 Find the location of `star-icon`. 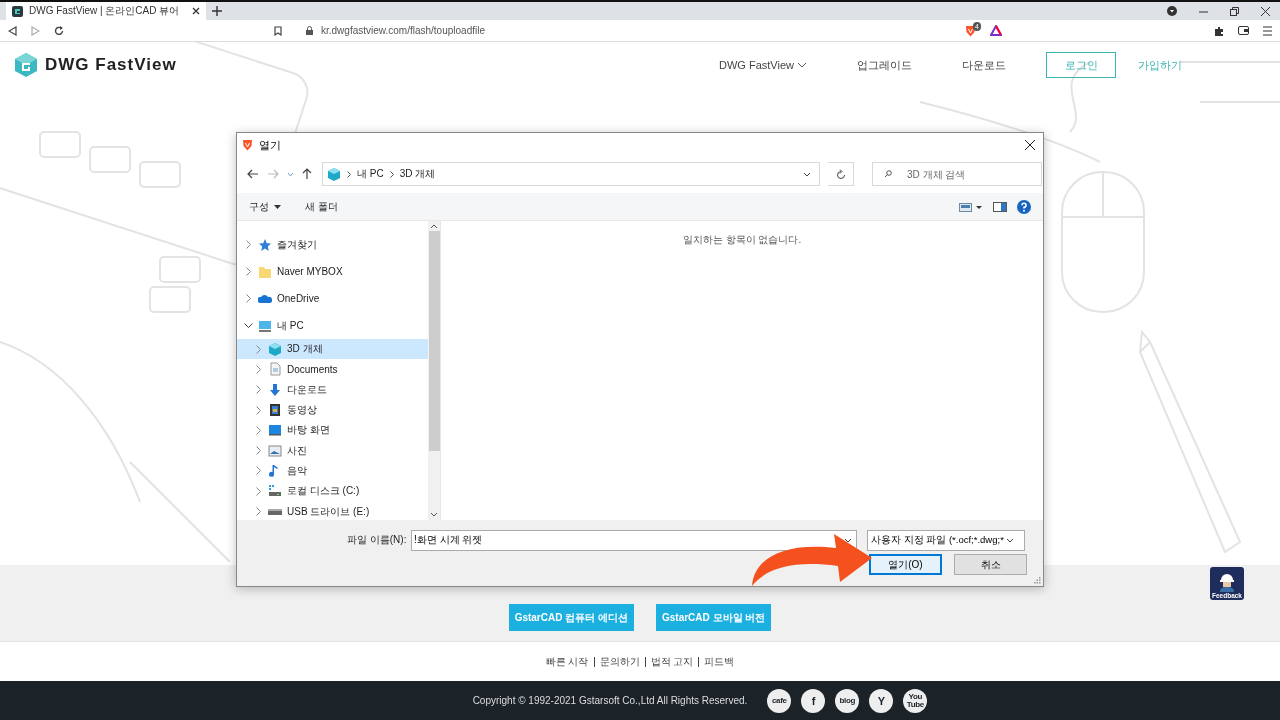

star-icon is located at coordinates (265, 244).